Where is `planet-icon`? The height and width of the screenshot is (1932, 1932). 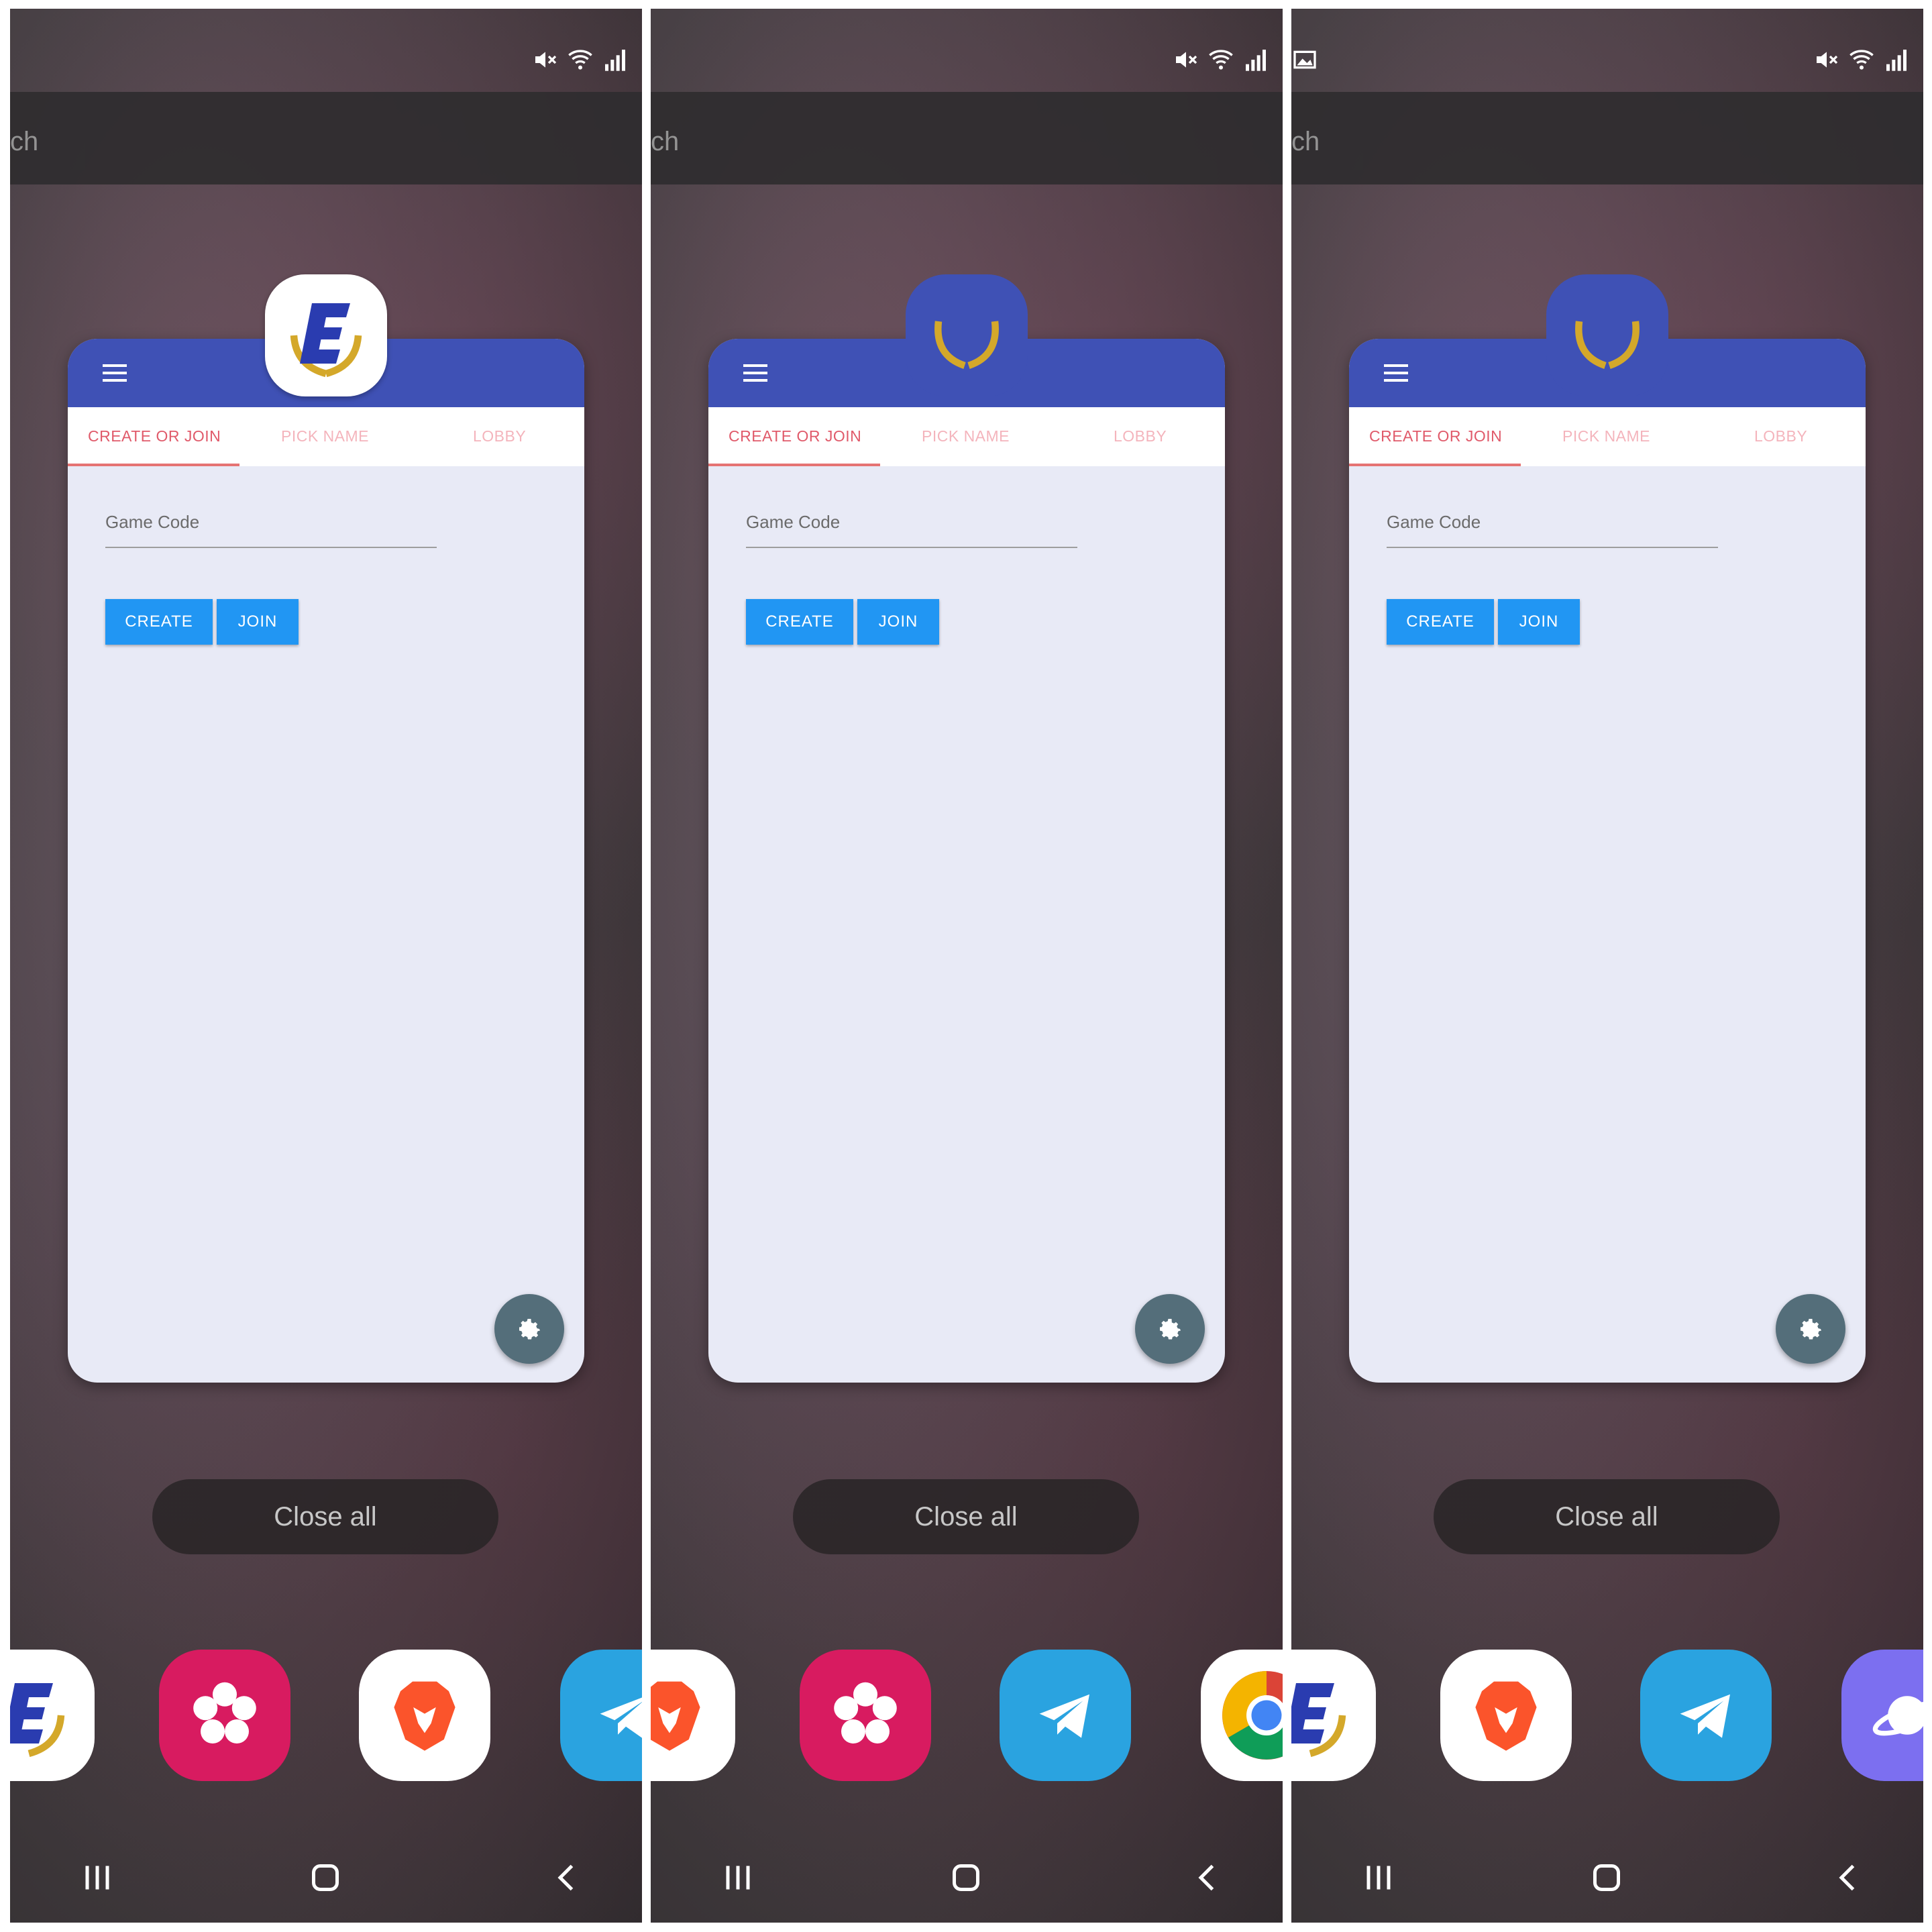 planet-icon is located at coordinates (1882, 1715).